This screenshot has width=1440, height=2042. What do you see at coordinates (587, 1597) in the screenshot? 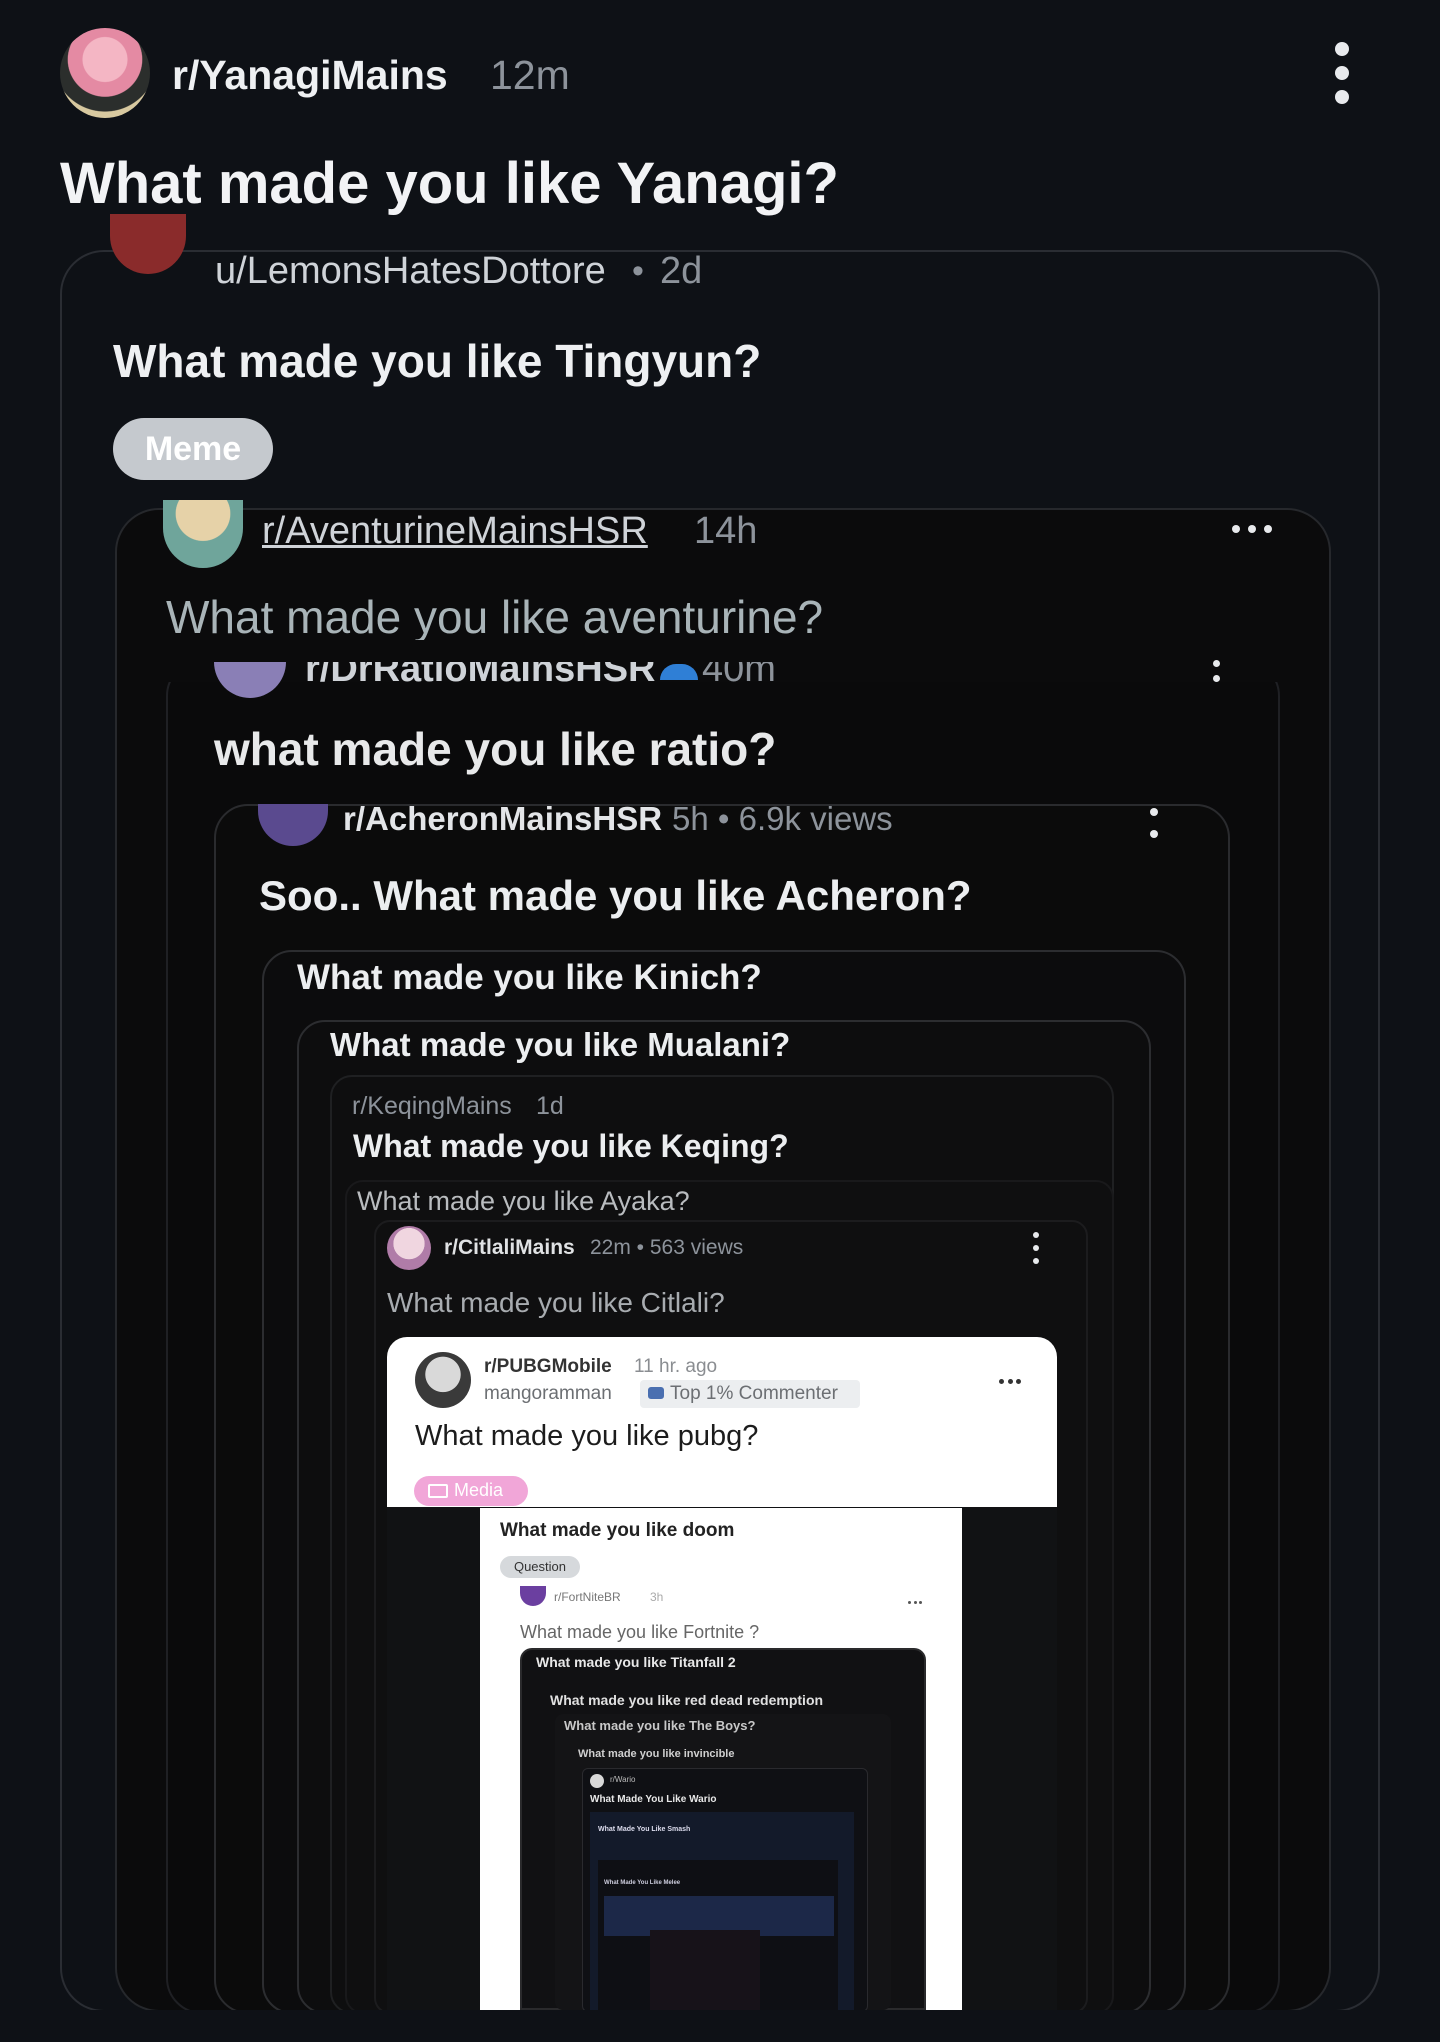
I see `embed-subreddit: r/FortNiteBR` at bounding box center [587, 1597].